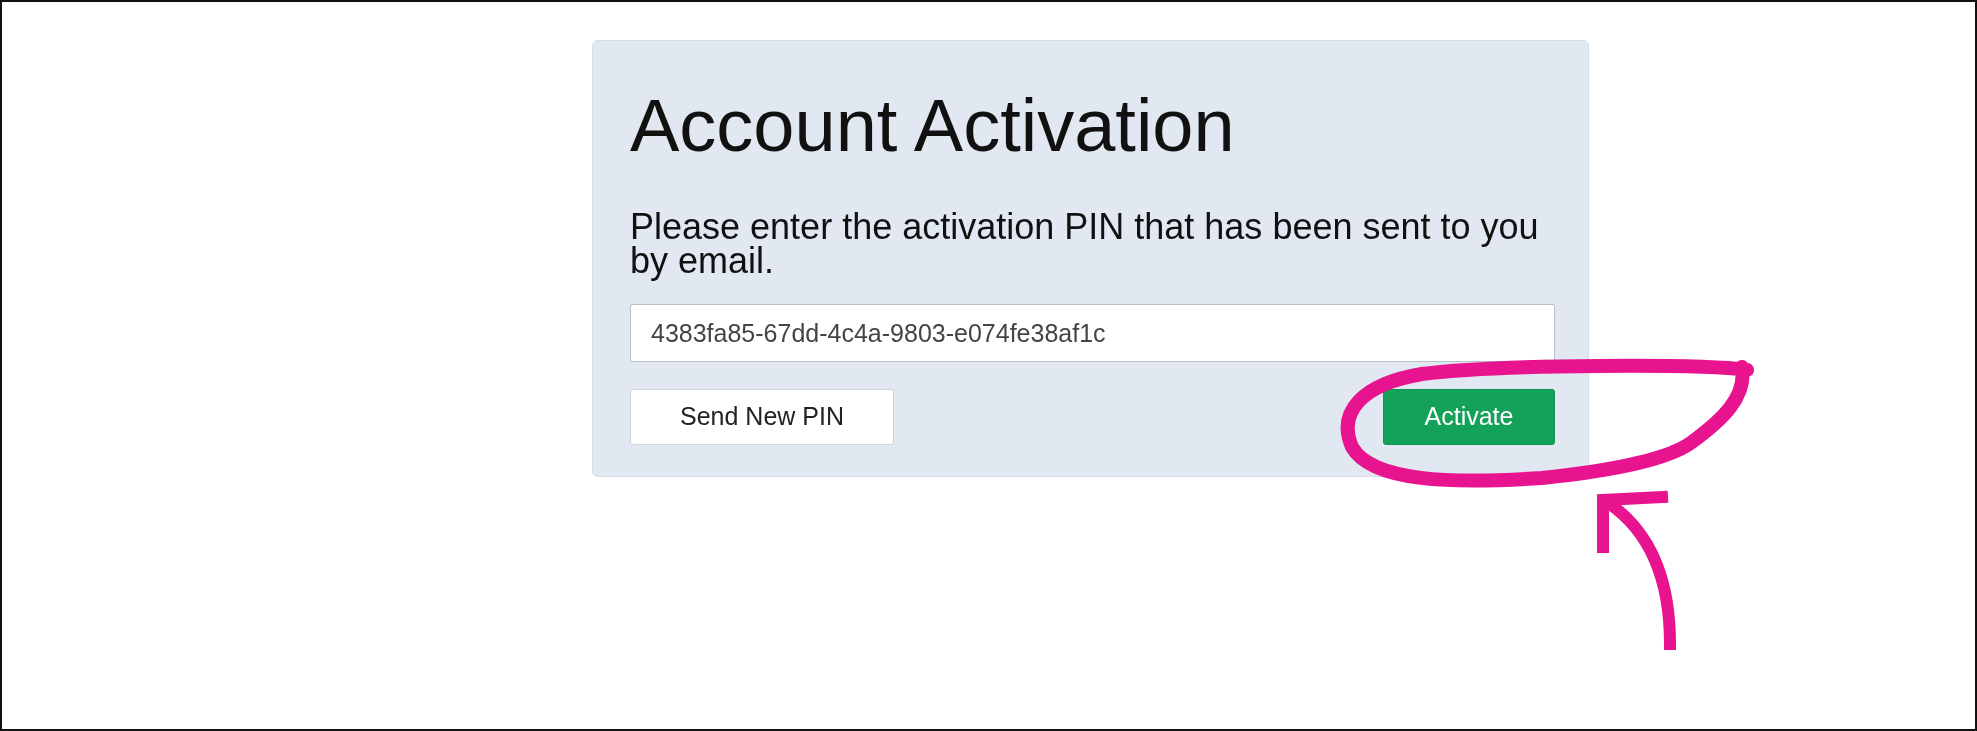 The image size is (1977, 731). I want to click on send-pin-button: Send New PIN, so click(762, 417).